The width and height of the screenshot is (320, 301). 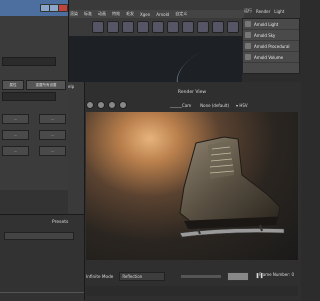 What do you see at coordinates (100, 276) in the screenshot?
I see `mode-label: Infinite Mode` at bounding box center [100, 276].